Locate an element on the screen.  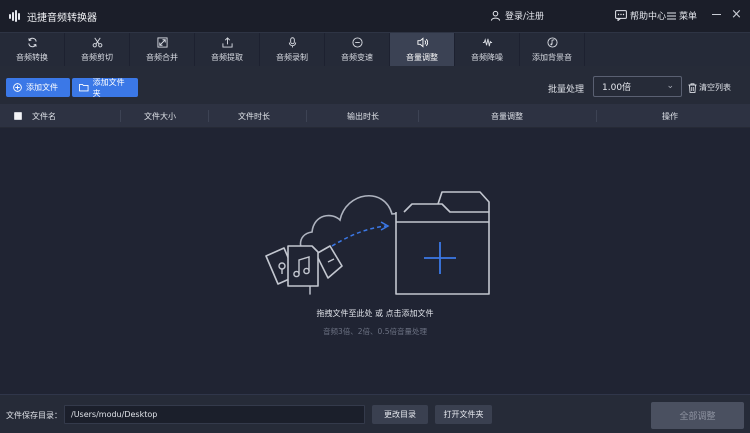
plus-circle-icon is located at coordinates (17, 87).